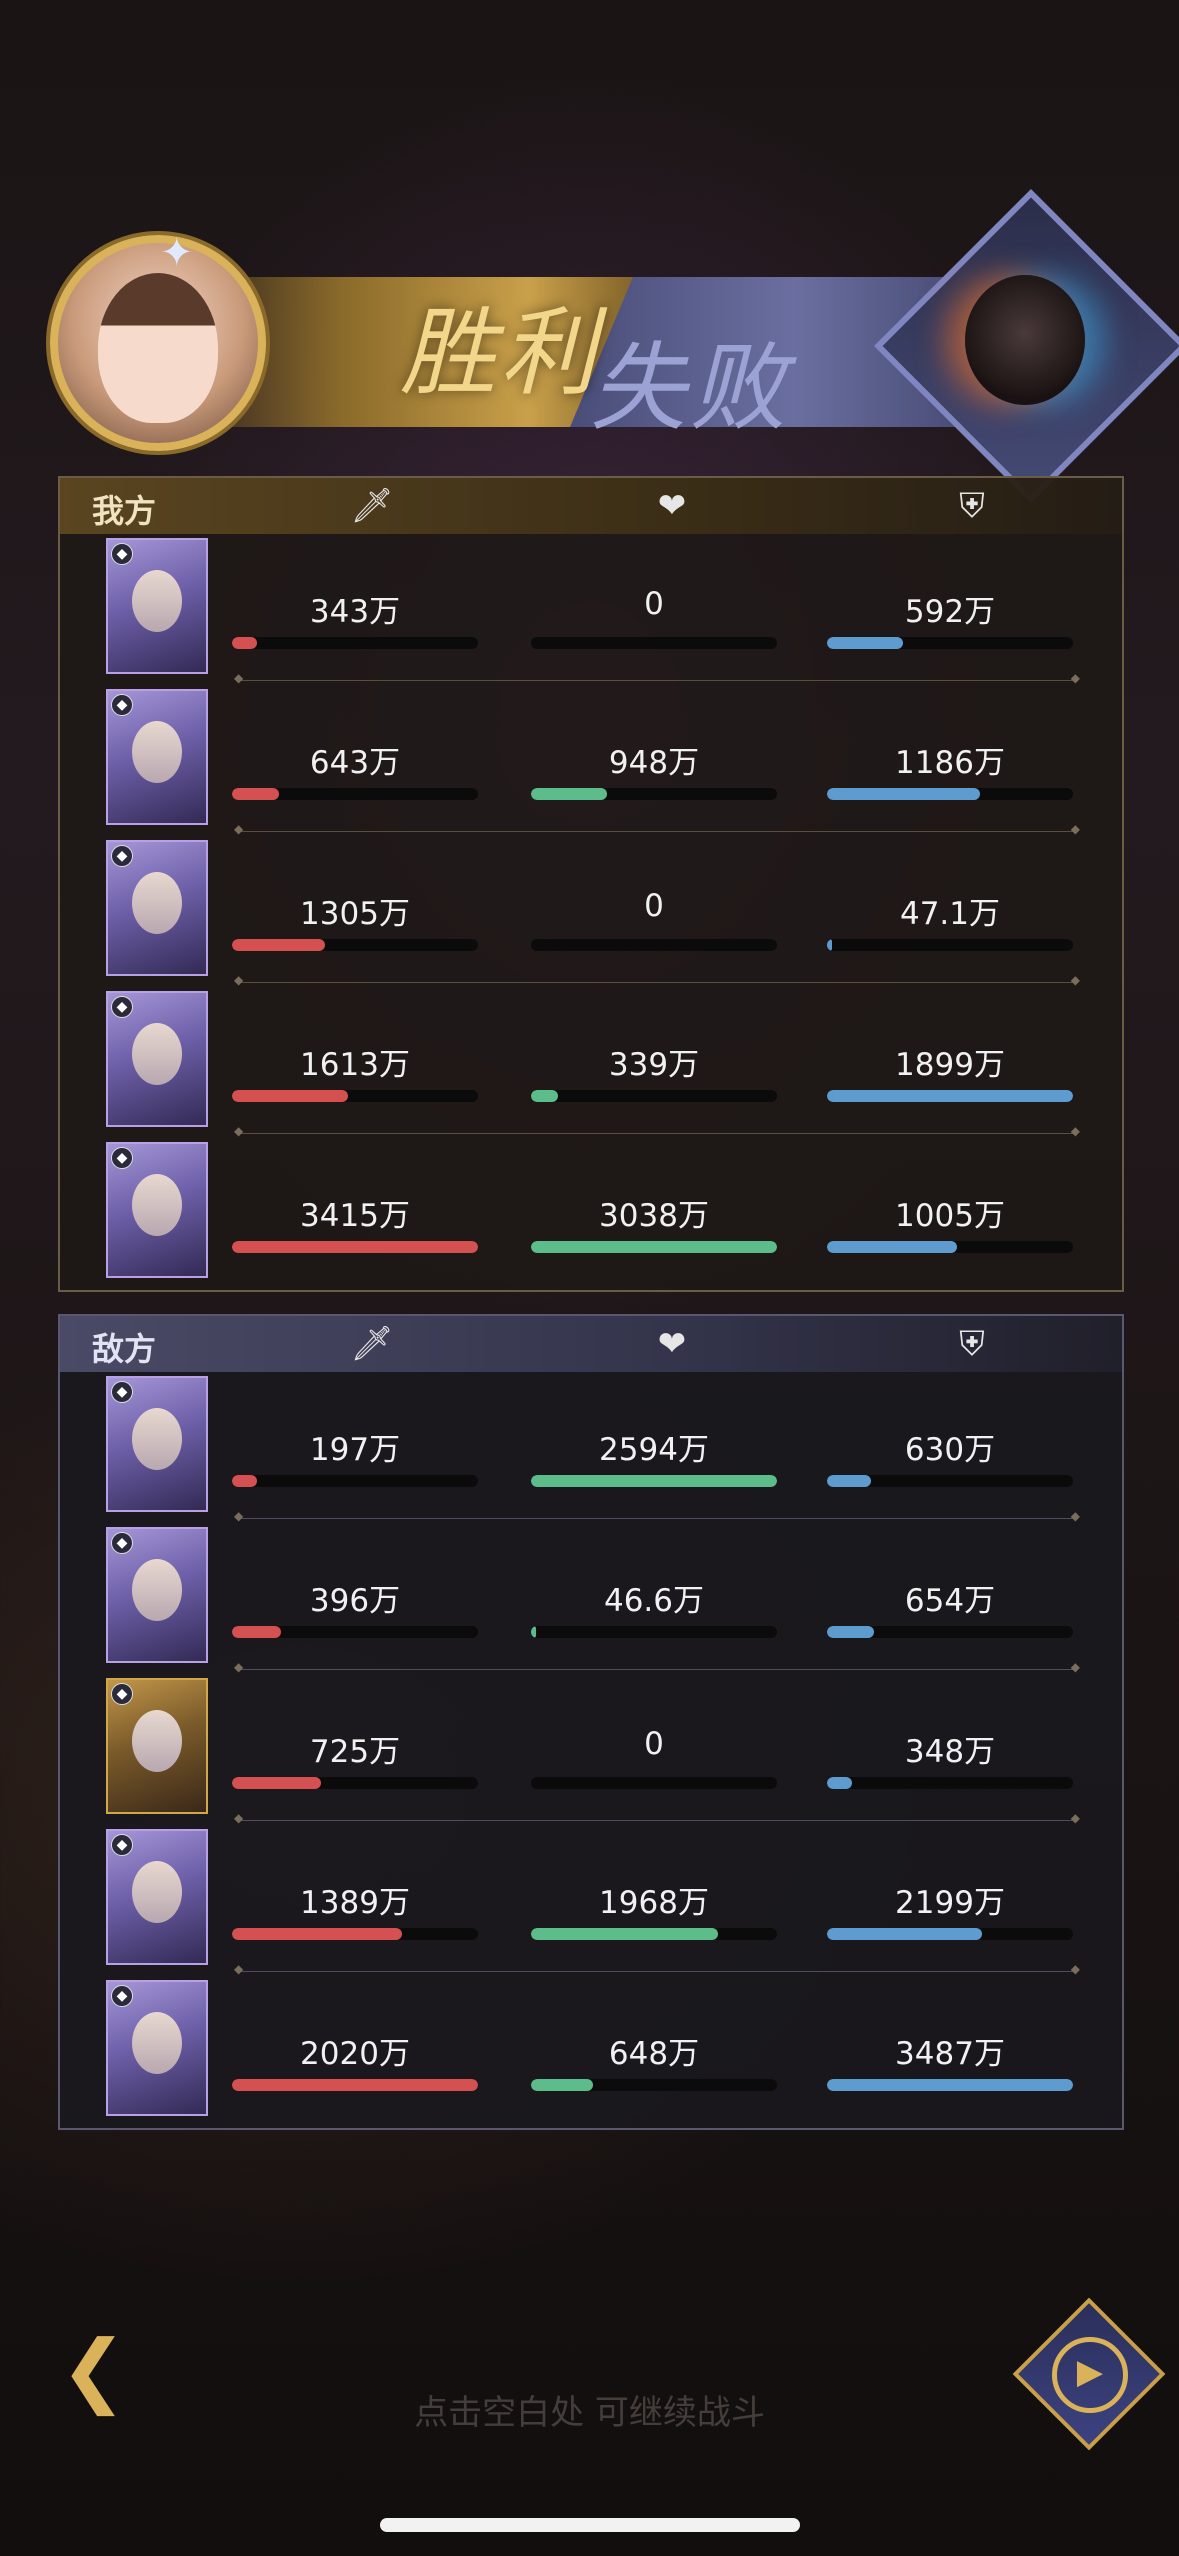 The image size is (1179, 2556). What do you see at coordinates (589, 2413) in the screenshot?
I see `continue-hint: 点击空白处 可继续战斗` at bounding box center [589, 2413].